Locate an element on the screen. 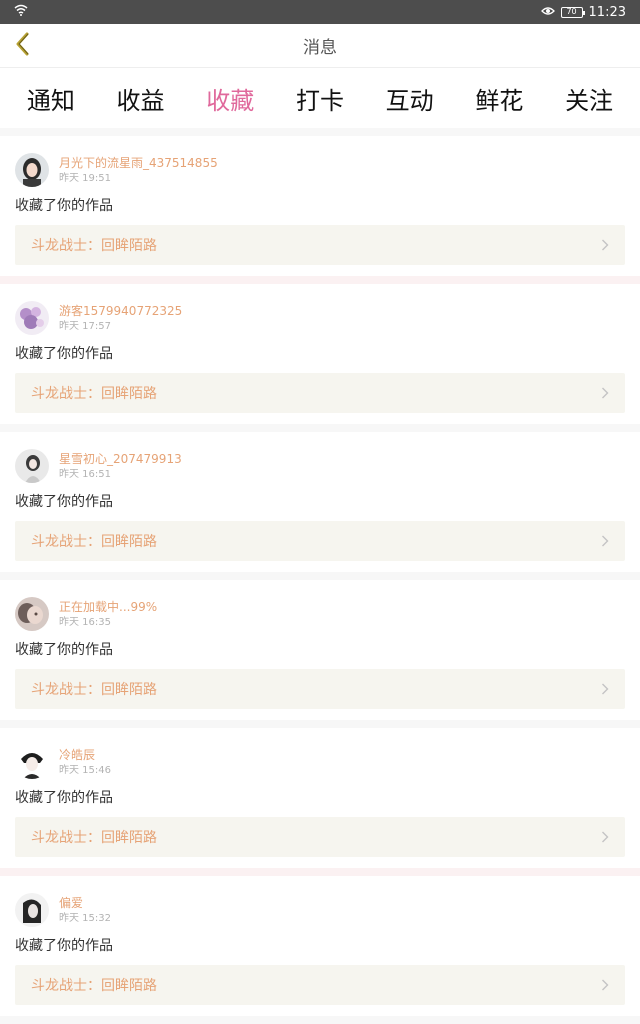 The width and height of the screenshot is (640, 1024). clock: 11:23 is located at coordinates (607, 12).